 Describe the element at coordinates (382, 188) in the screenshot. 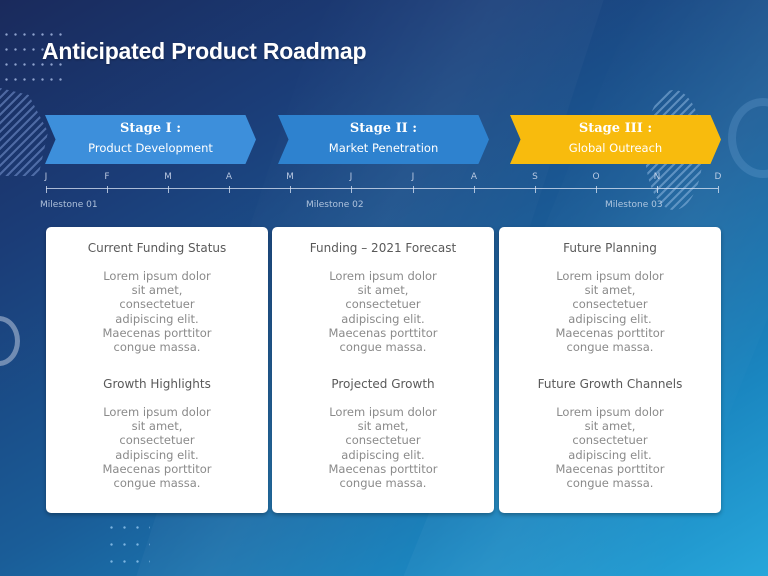

I see `timeline-axis` at that location.